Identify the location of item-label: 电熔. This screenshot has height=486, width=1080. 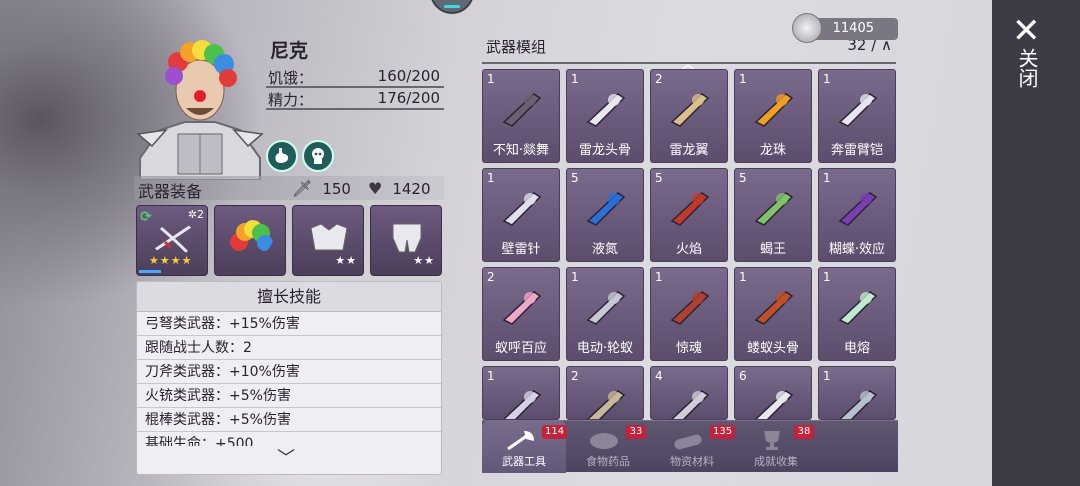
(856, 348).